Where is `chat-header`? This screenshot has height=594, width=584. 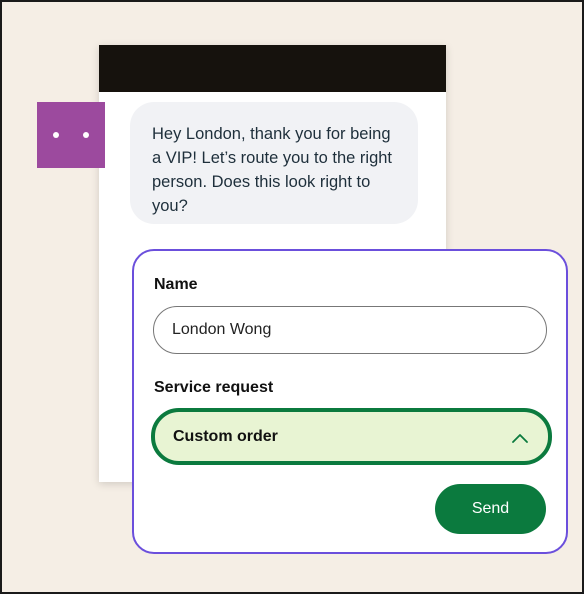
chat-header is located at coordinates (272, 68).